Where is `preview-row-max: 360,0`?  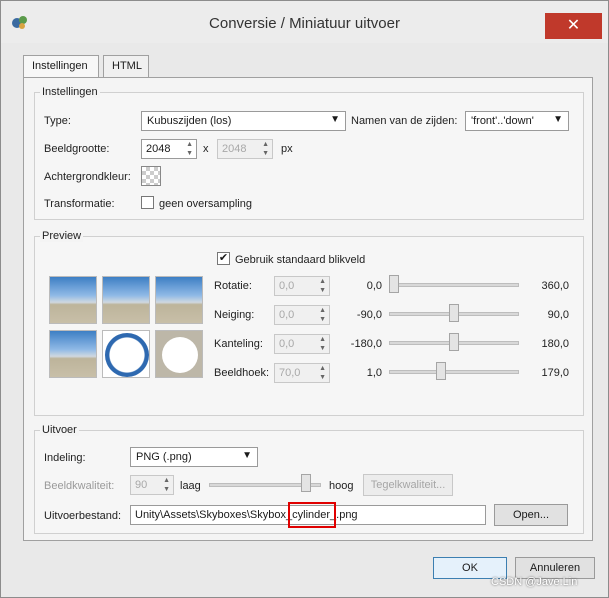 preview-row-max: 360,0 is located at coordinates (555, 286).